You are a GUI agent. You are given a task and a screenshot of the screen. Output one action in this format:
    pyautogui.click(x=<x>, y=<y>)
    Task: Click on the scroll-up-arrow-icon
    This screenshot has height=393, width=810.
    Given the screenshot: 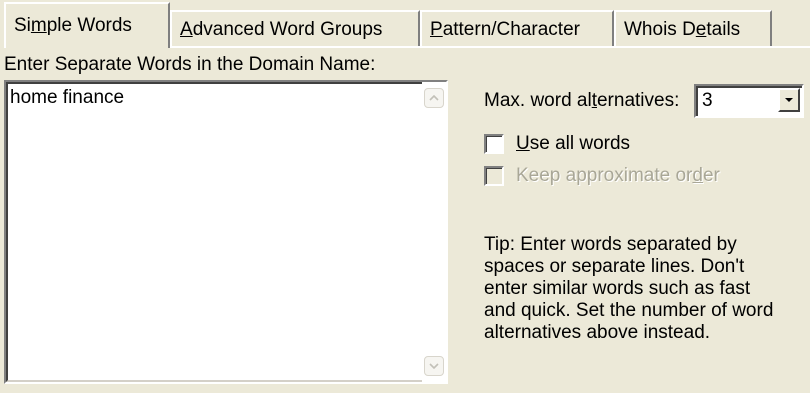 What is the action you would take?
    pyautogui.click(x=434, y=98)
    